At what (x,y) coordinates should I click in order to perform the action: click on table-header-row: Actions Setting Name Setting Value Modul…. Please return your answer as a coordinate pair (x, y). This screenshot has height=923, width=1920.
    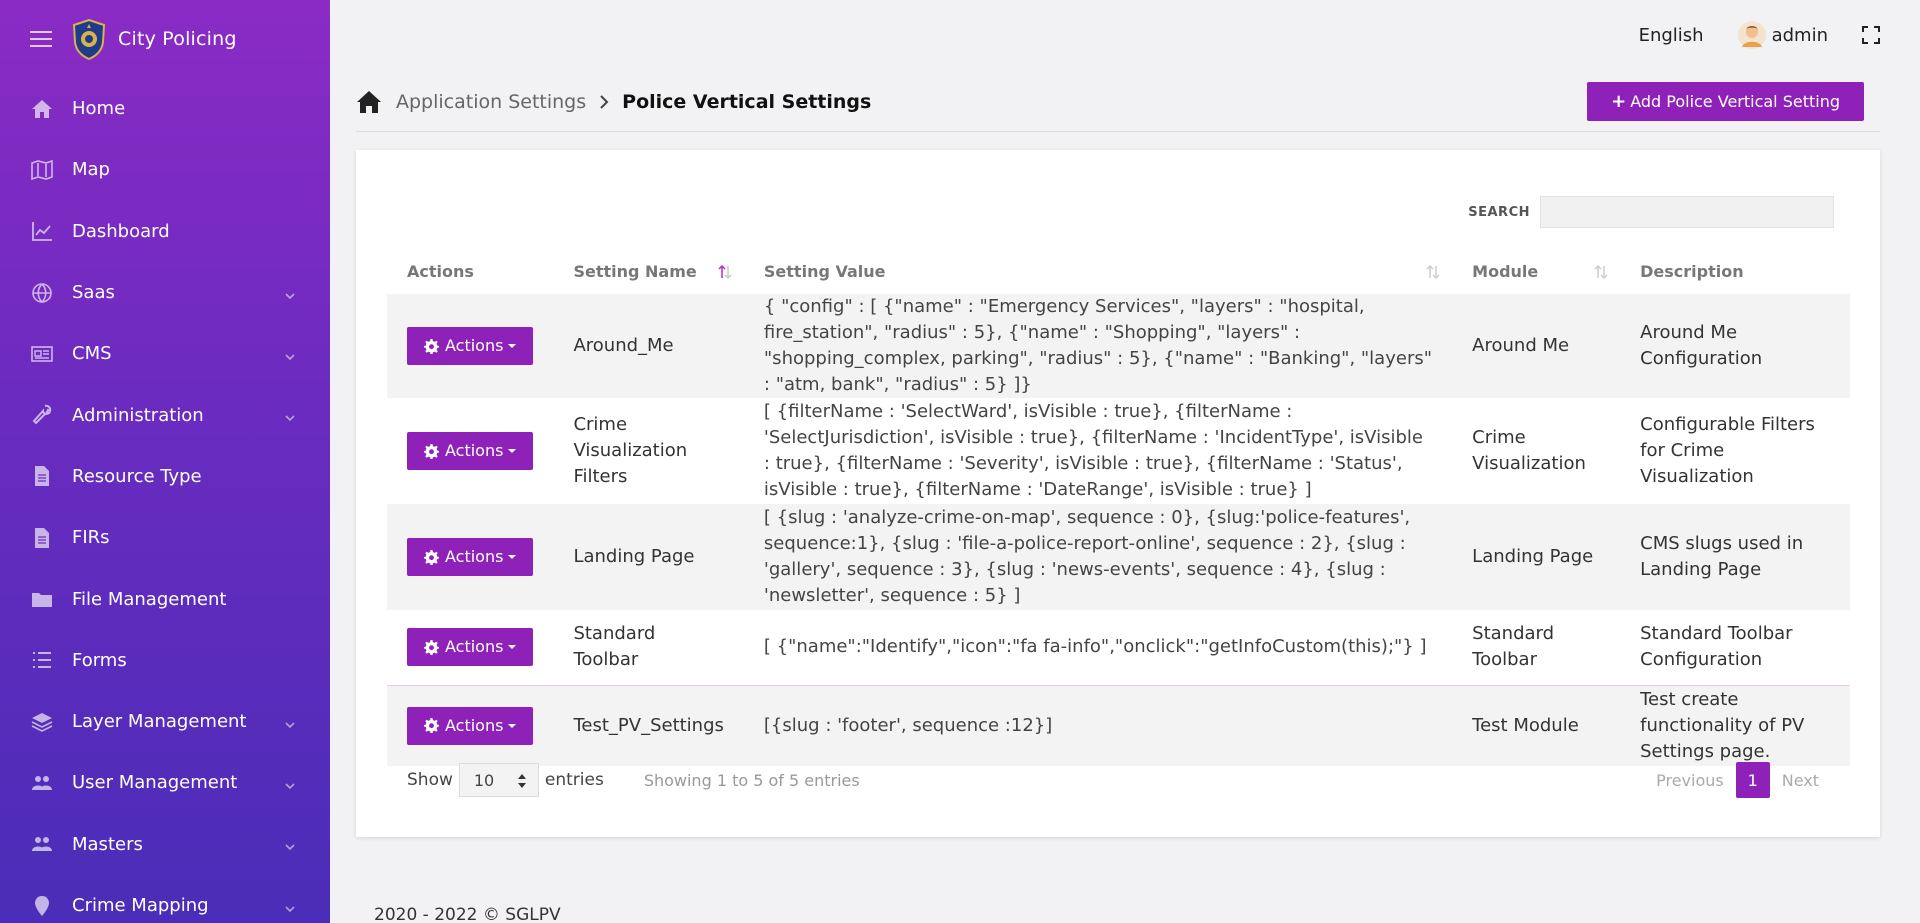
    Looking at the image, I should click on (1118, 271).